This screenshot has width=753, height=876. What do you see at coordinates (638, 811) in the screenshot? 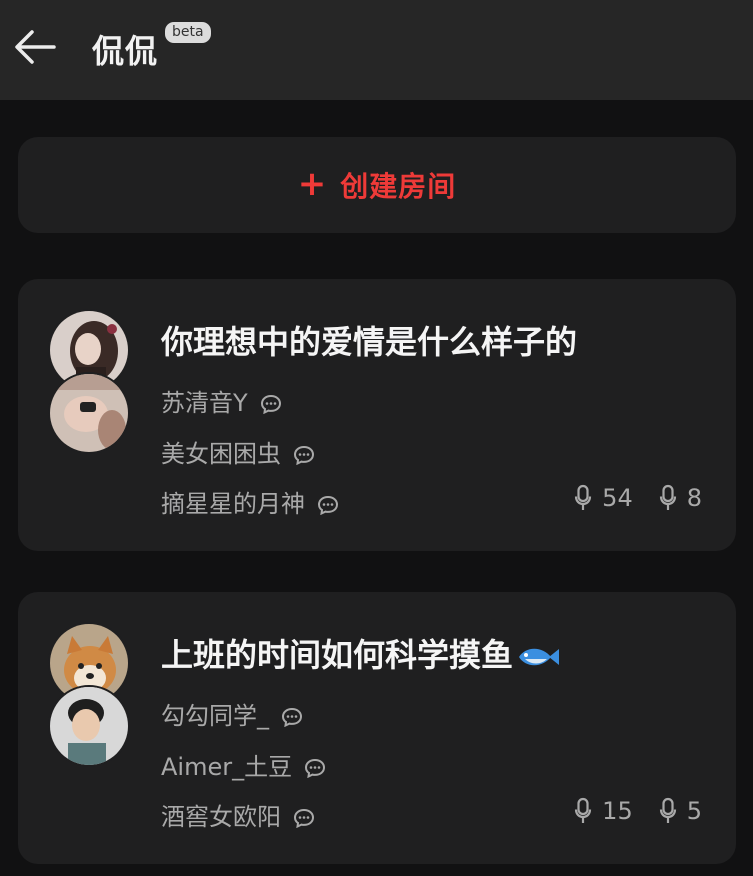
I see `room-stats: 15 5` at bounding box center [638, 811].